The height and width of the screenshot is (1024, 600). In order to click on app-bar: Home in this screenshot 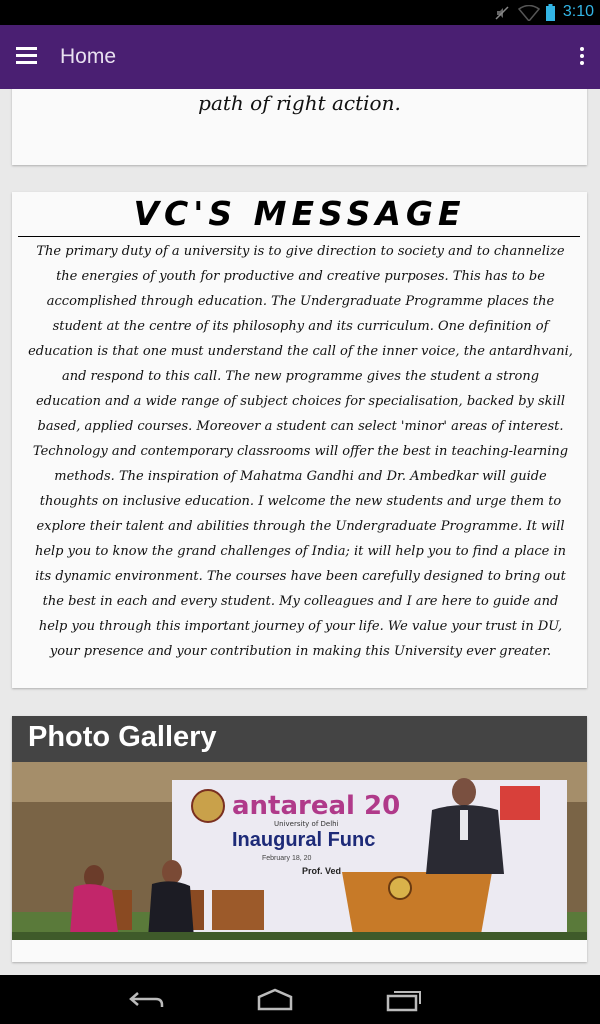, I will do `click(300, 57)`.